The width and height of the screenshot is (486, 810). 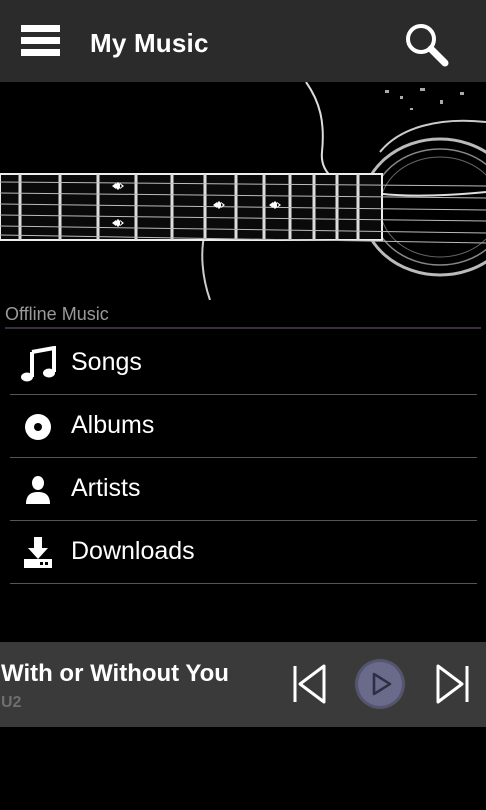 What do you see at coordinates (38, 552) in the screenshot?
I see `download-icon` at bounding box center [38, 552].